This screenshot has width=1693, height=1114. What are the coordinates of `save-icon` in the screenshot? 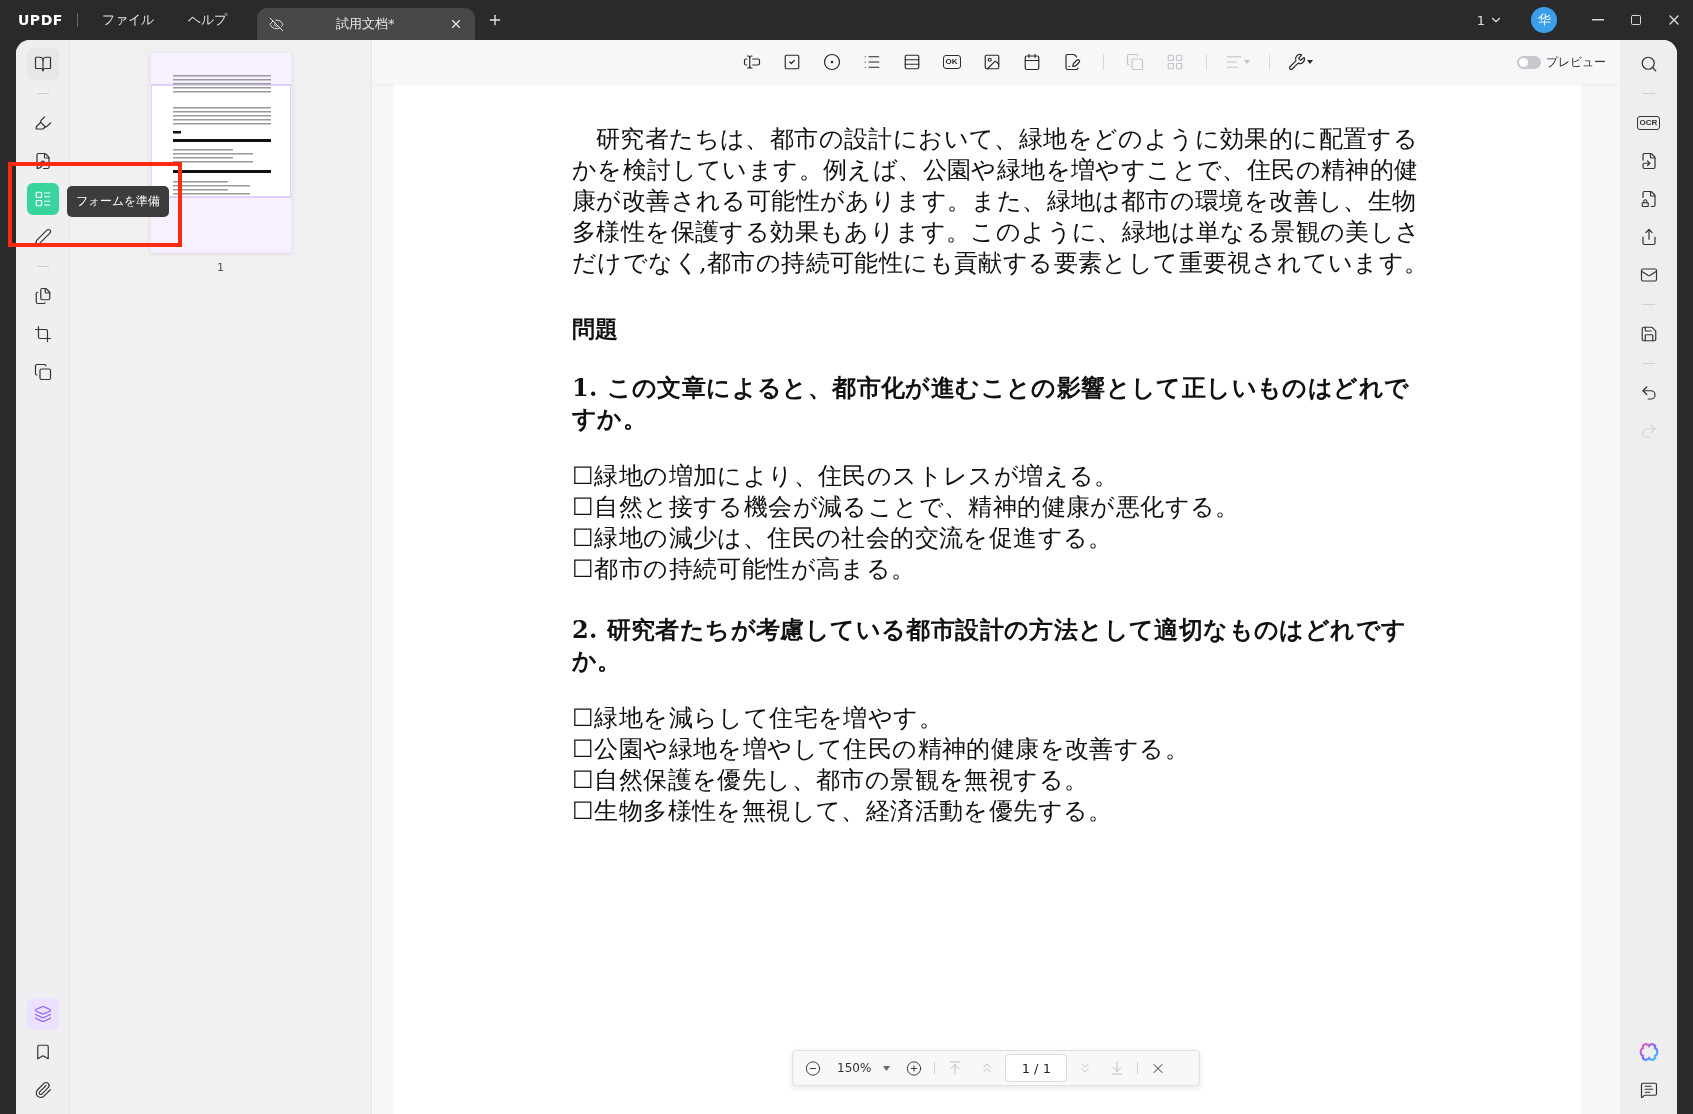 It's located at (1648, 334).